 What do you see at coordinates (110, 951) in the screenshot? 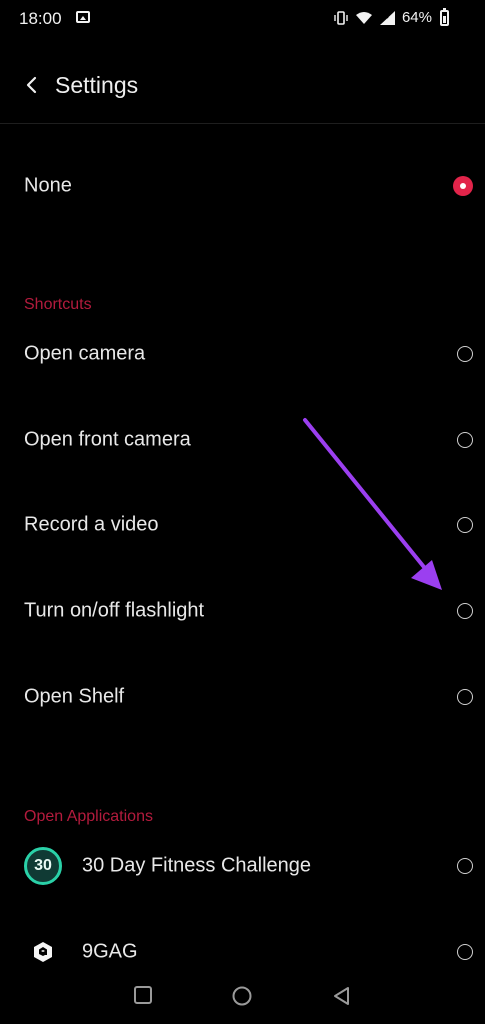
I see `option-label: 9GAG` at bounding box center [110, 951].